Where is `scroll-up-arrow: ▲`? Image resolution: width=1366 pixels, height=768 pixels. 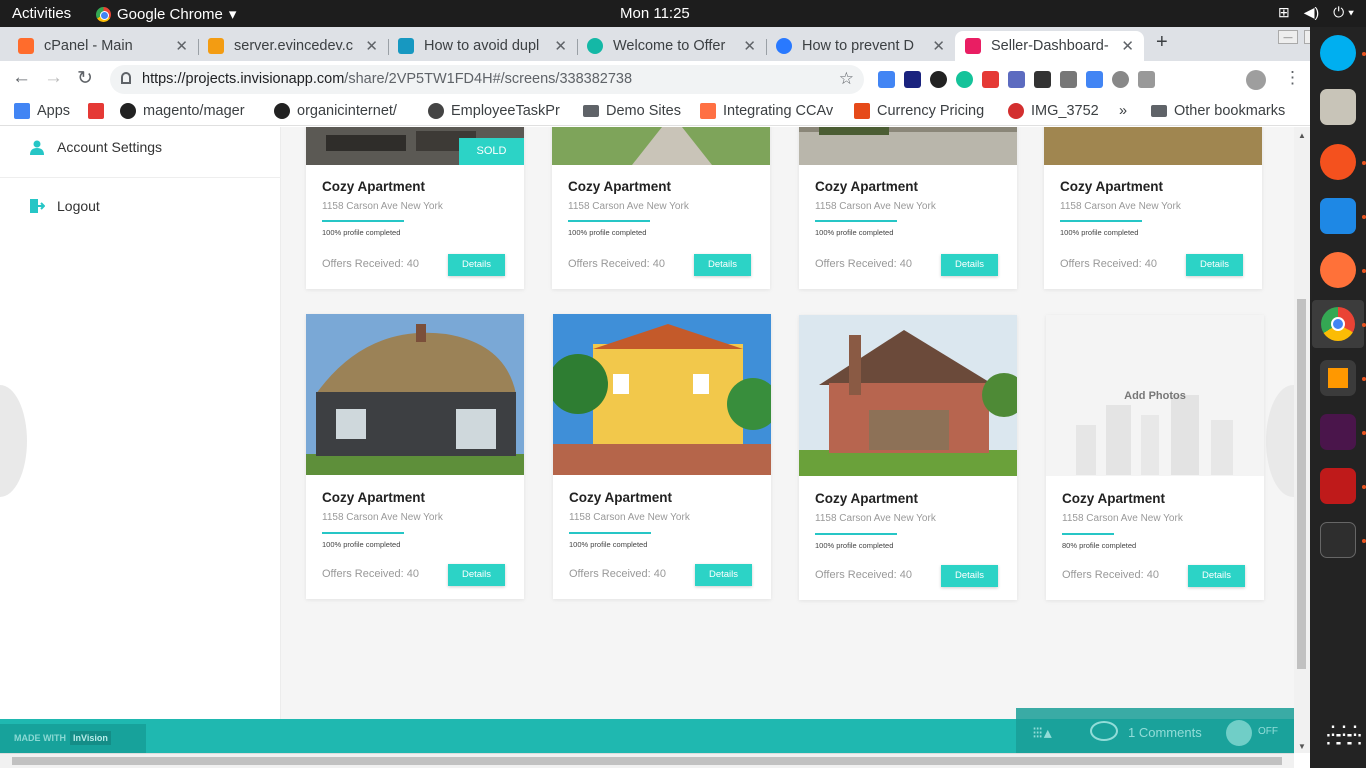 scroll-up-arrow: ▲ is located at coordinates (1302, 135).